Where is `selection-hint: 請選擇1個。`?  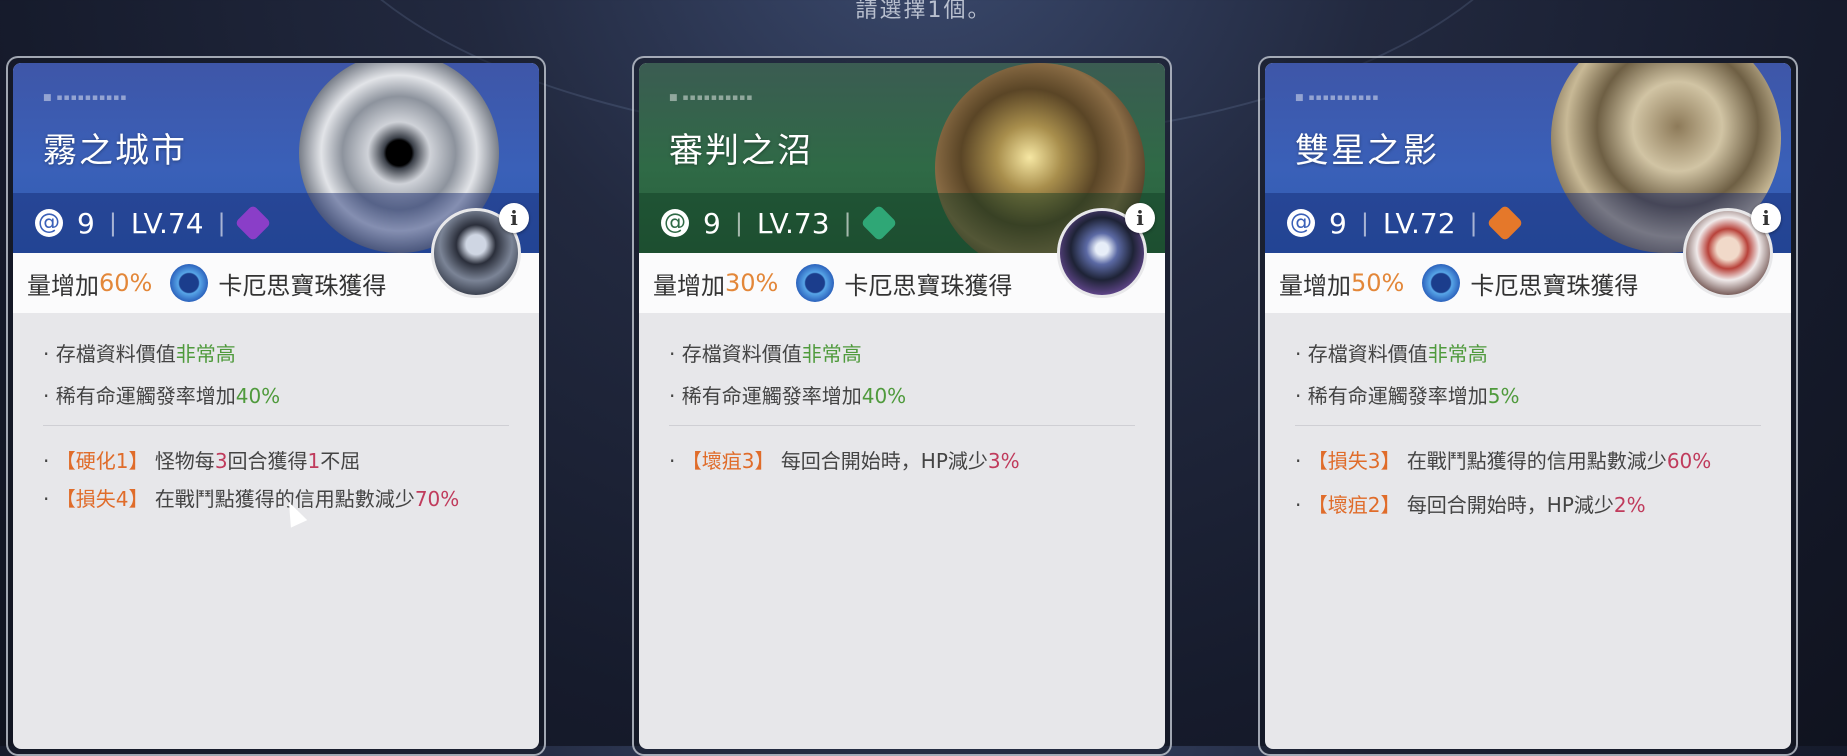
selection-hint: 請選擇1個。 is located at coordinates (923, 11).